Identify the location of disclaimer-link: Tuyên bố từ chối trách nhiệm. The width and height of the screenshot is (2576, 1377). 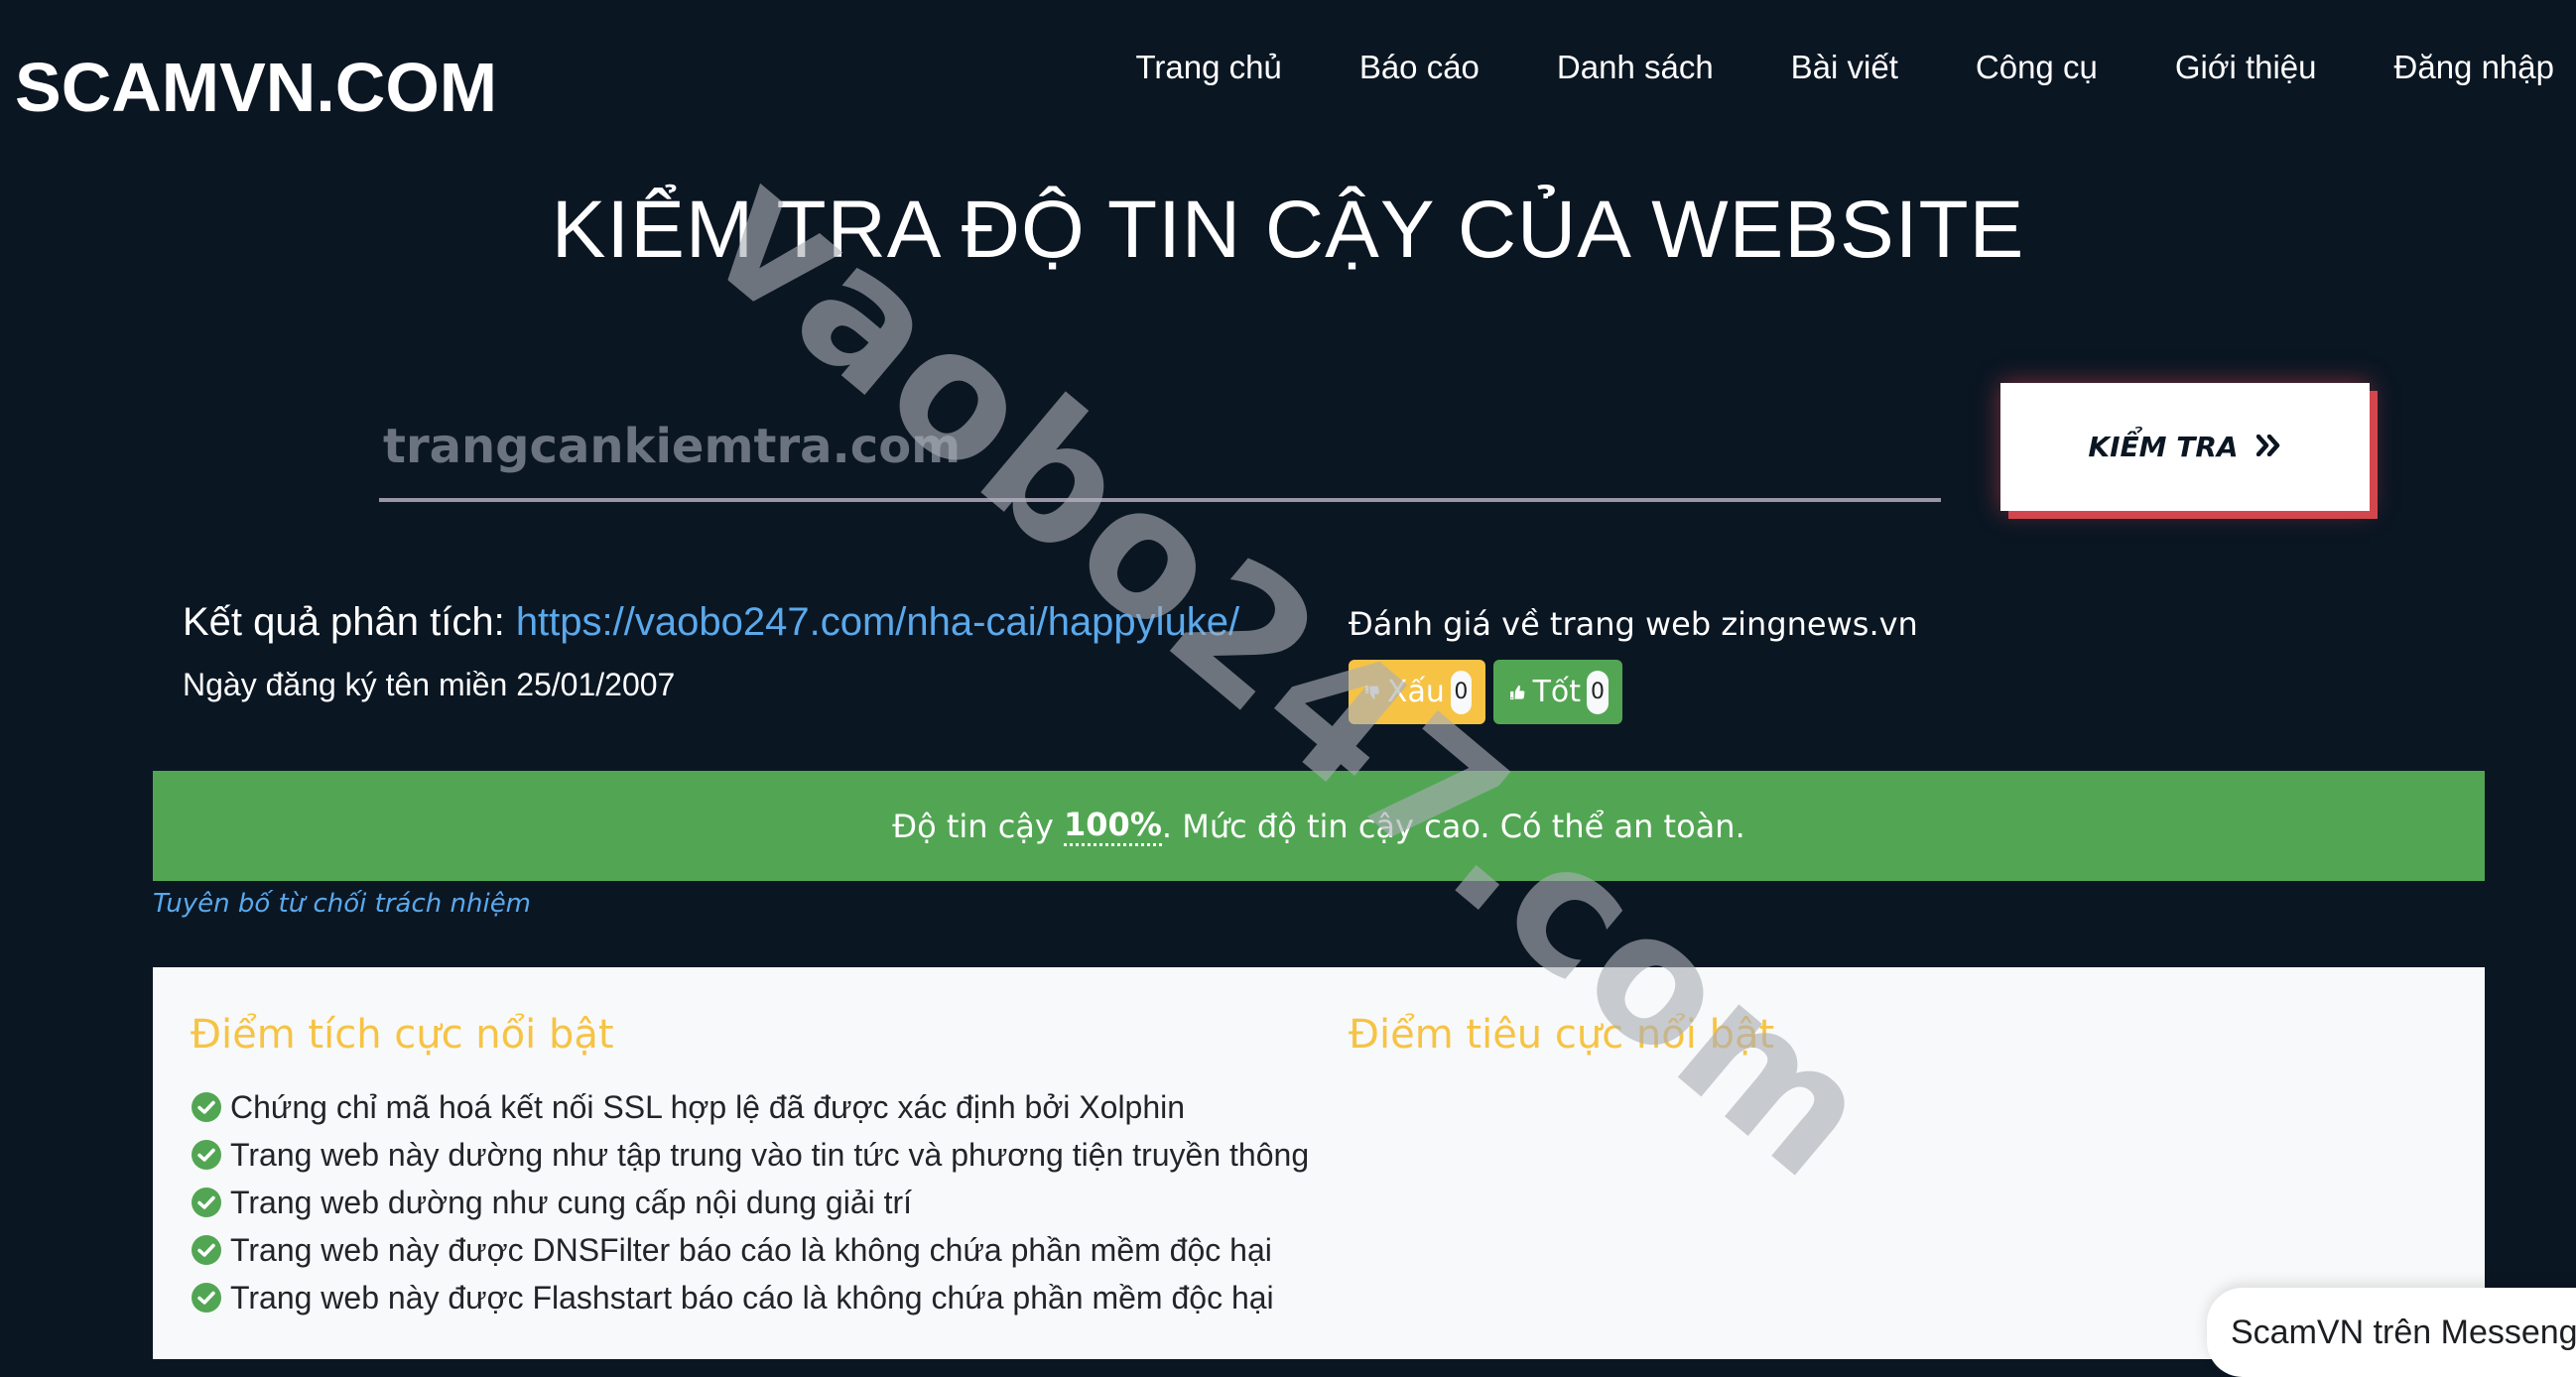
(342, 904).